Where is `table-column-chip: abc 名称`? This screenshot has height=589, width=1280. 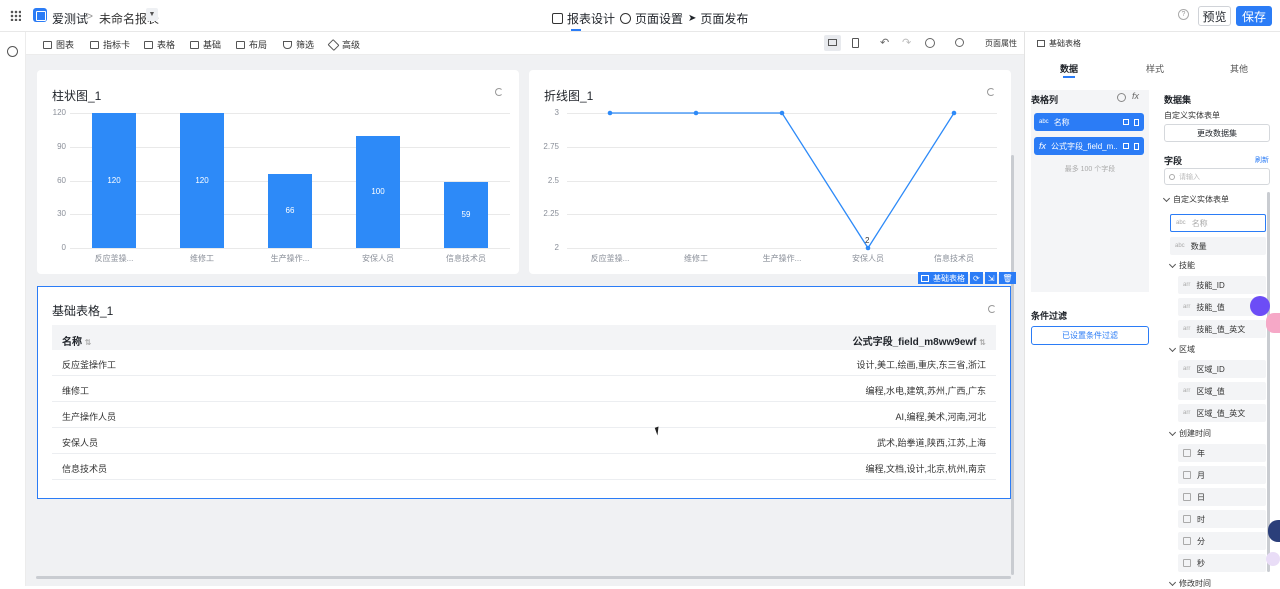 table-column-chip: abc 名称 is located at coordinates (1089, 122).